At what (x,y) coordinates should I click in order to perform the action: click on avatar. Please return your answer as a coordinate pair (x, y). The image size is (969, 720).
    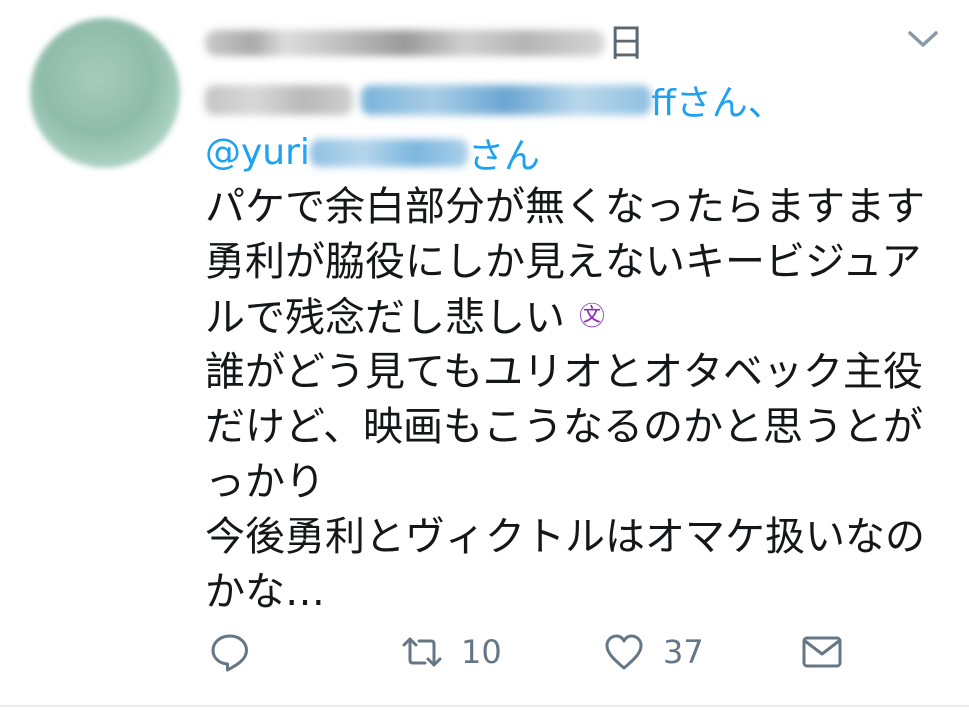
    Looking at the image, I should click on (105, 93).